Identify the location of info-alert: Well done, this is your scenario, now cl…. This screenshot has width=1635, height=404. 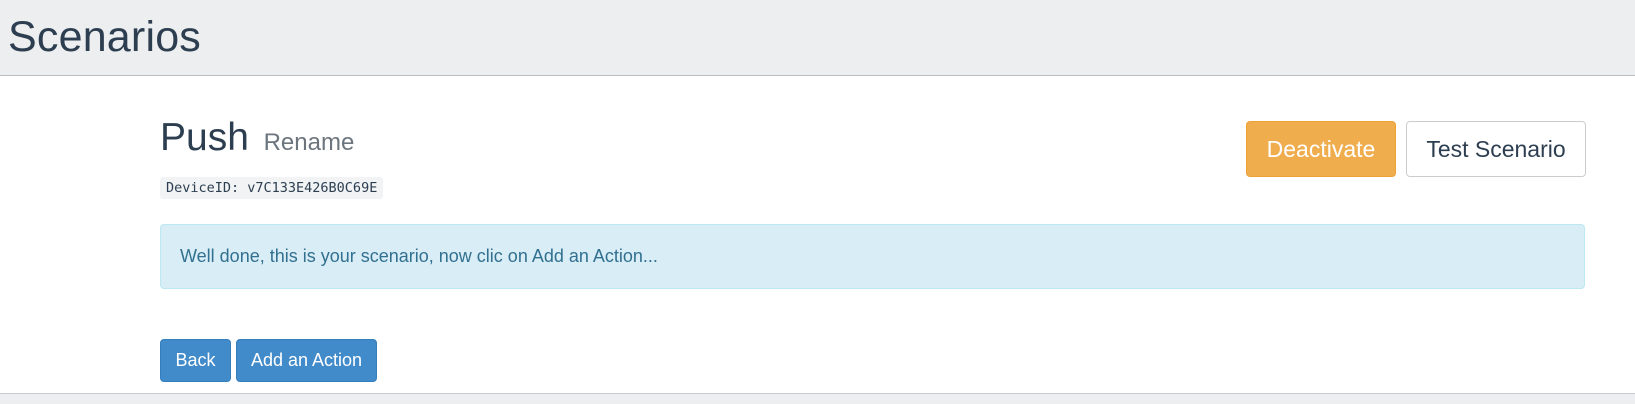
(872, 256).